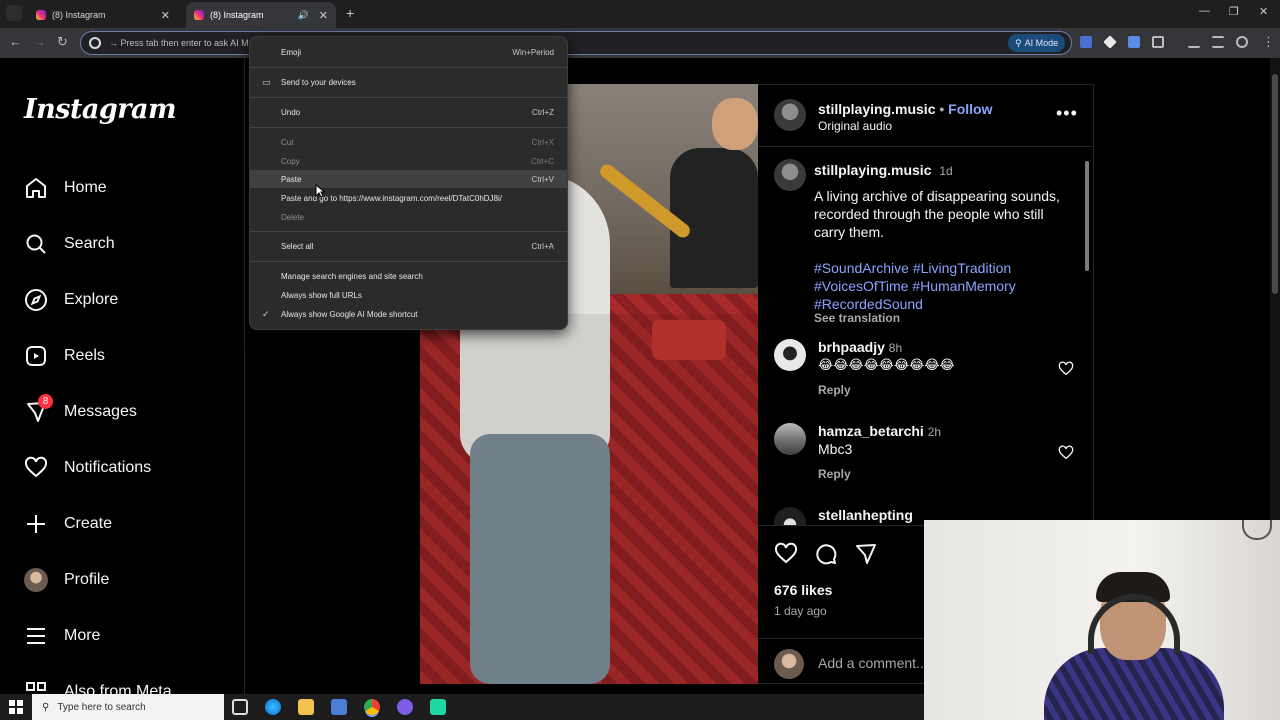 The image size is (1280, 720). Describe the element at coordinates (1158, 42) in the screenshot. I see `puzzle-icon` at that location.